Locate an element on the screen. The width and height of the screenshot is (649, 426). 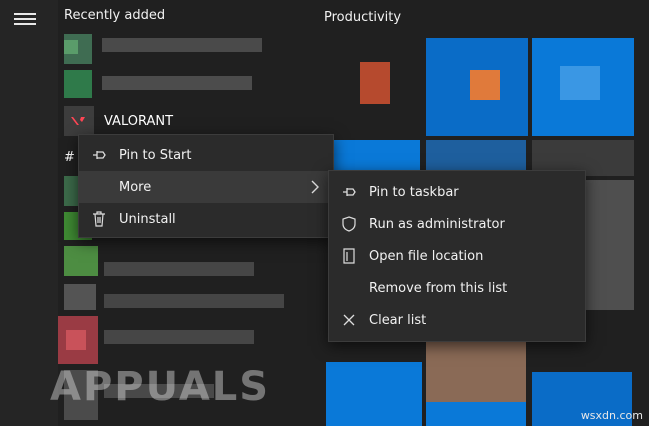
run-as-admin-label: Run as administrator is located at coordinates (437, 224).